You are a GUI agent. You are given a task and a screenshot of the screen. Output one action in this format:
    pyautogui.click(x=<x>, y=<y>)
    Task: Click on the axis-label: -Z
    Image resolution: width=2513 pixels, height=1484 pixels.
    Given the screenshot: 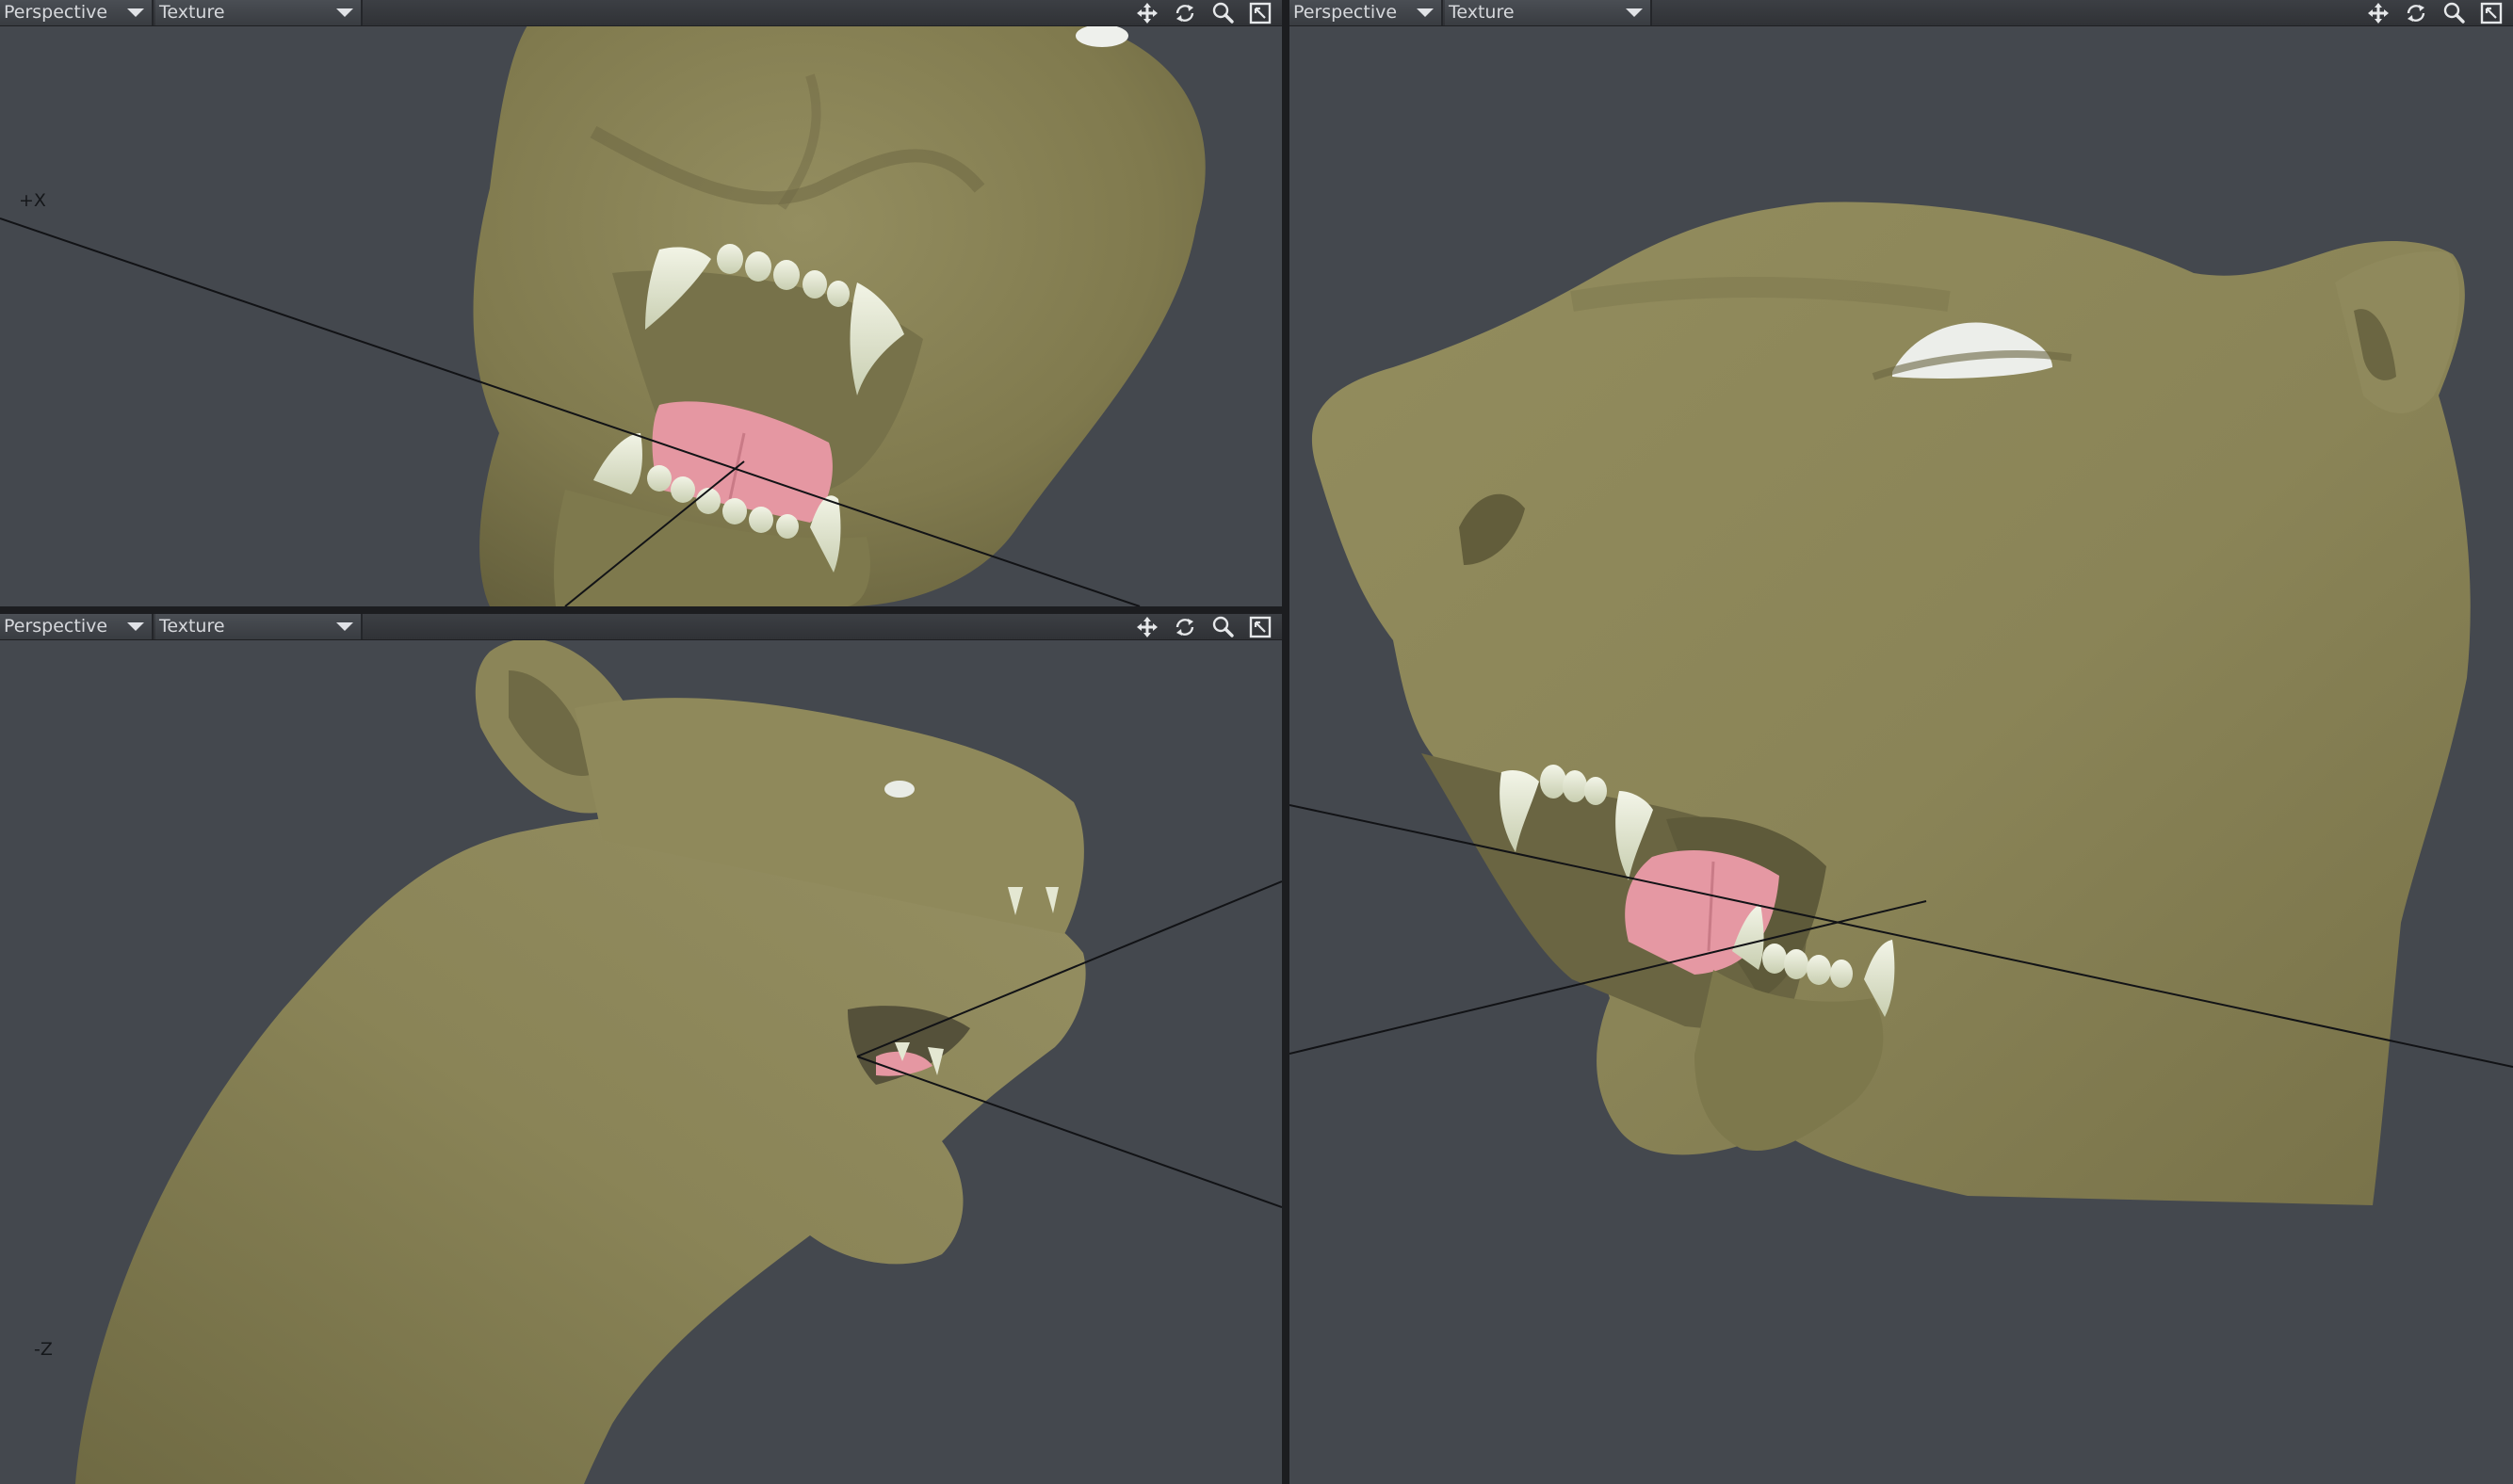 What is the action you would take?
    pyautogui.click(x=43, y=1349)
    